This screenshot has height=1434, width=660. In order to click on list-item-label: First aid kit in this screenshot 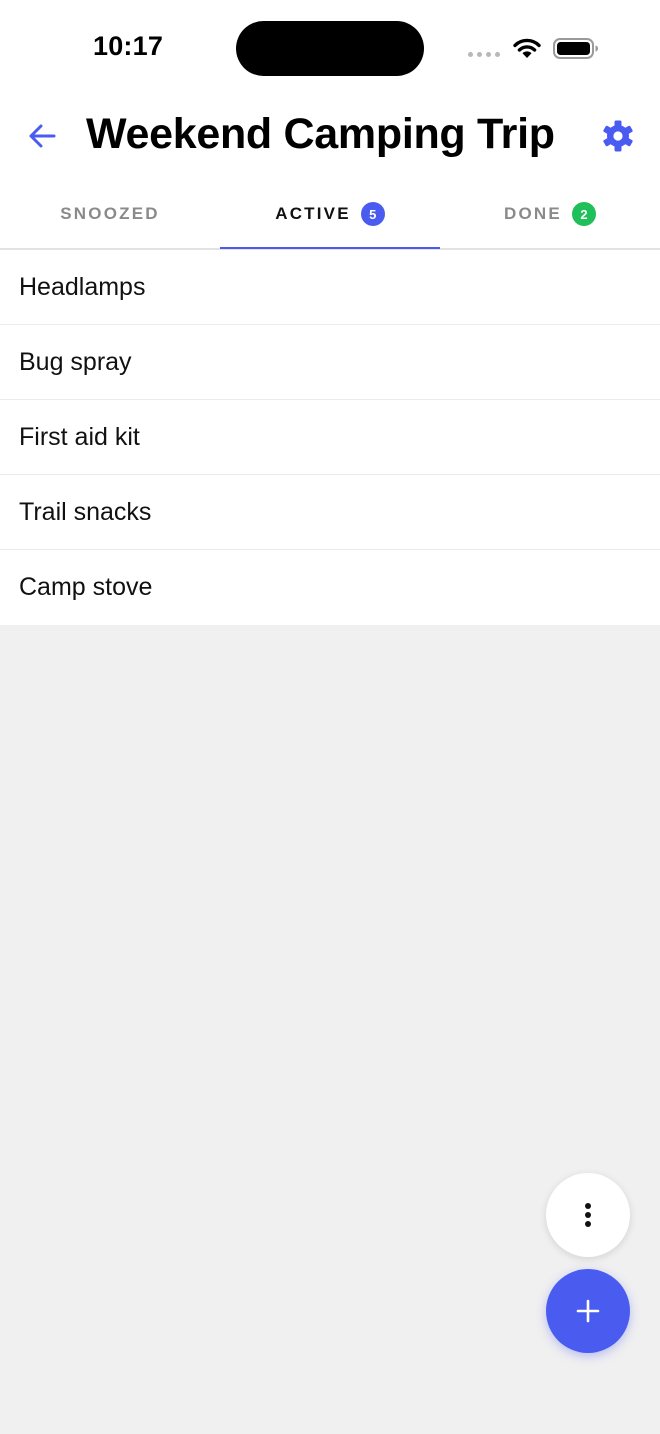, I will do `click(79, 436)`.